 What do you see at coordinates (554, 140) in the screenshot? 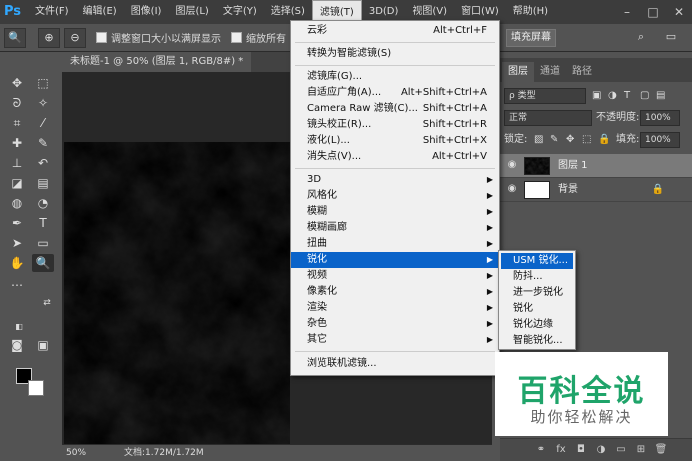
I see `lock-image-icon: ✎` at bounding box center [554, 140].